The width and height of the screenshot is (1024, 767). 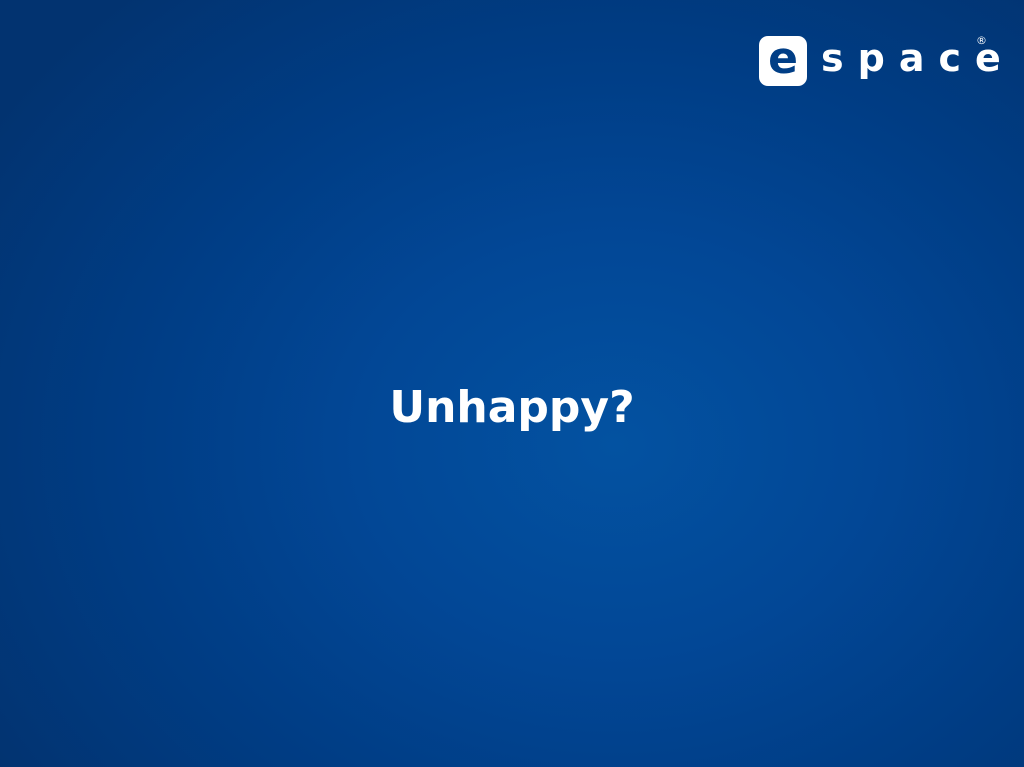 I want to click on logo-badge: e, so click(x=783, y=61).